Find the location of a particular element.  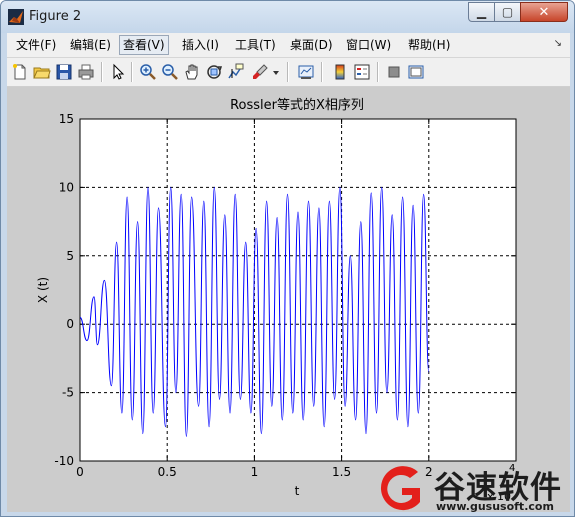

rotate-3d-icon is located at coordinates (214, 72).